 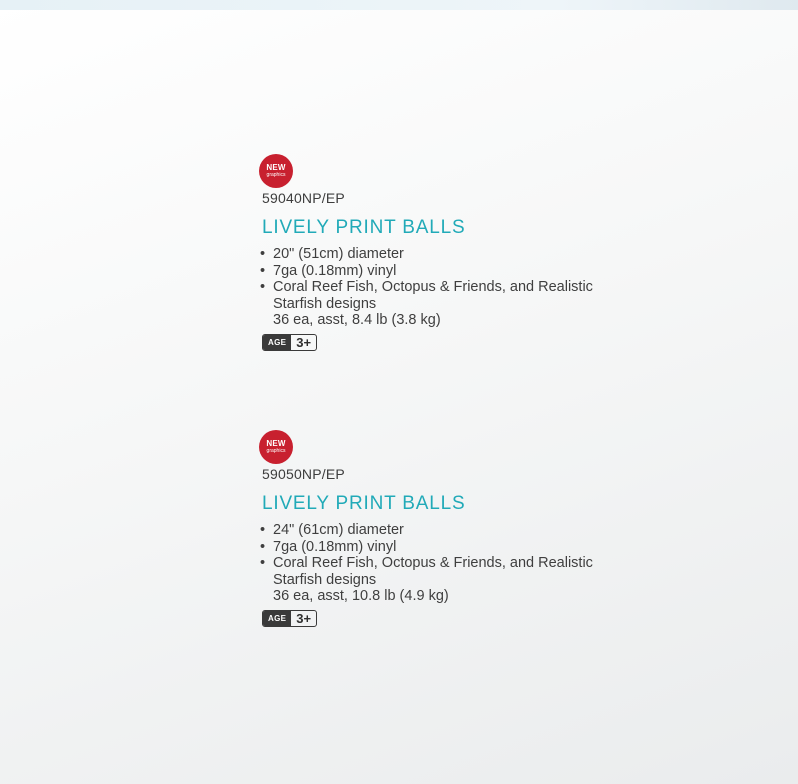 What do you see at coordinates (303, 198) in the screenshot?
I see `product-sku: 59040NP/EP` at bounding box center [303, 198].